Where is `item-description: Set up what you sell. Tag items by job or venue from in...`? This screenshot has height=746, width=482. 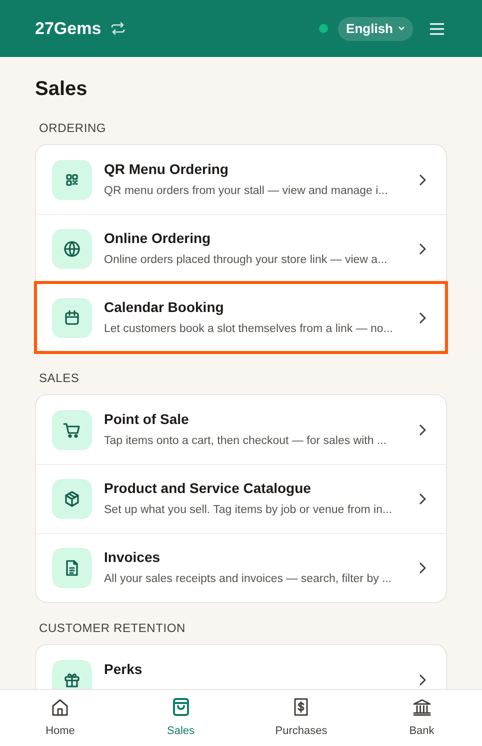 item-description: Set up what you sell. Tag items by job or venue from in... is located at coordinates (249, 510).